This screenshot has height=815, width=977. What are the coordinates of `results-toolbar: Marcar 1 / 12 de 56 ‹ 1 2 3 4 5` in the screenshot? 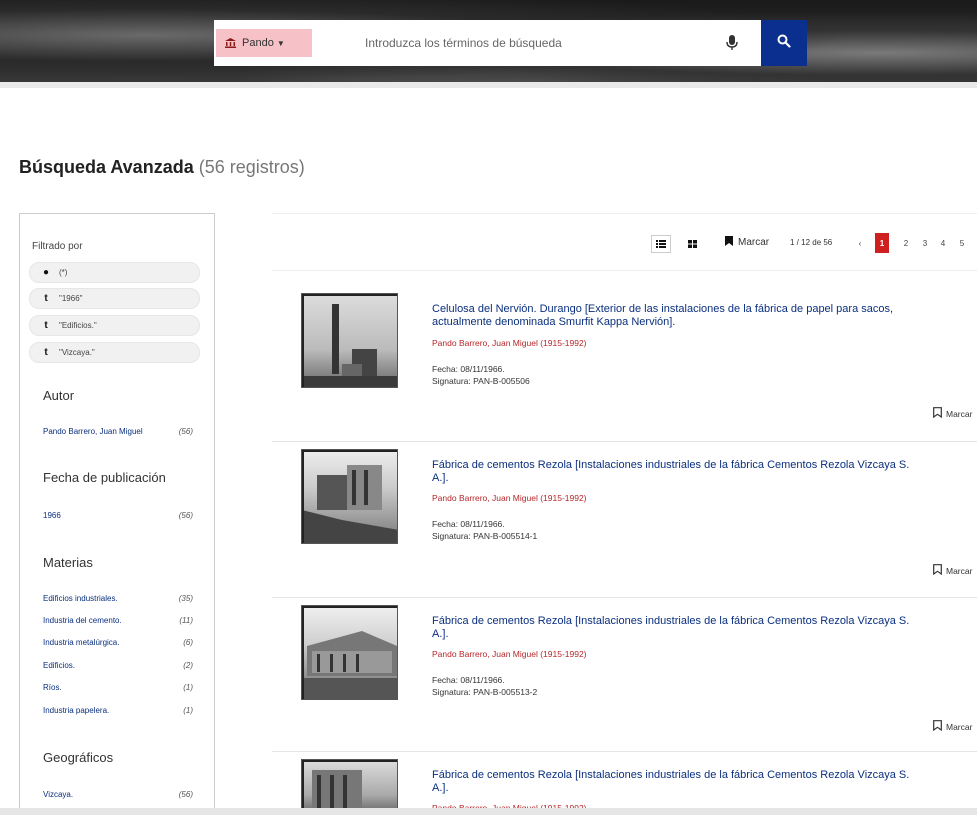 It's located at (624, 242).